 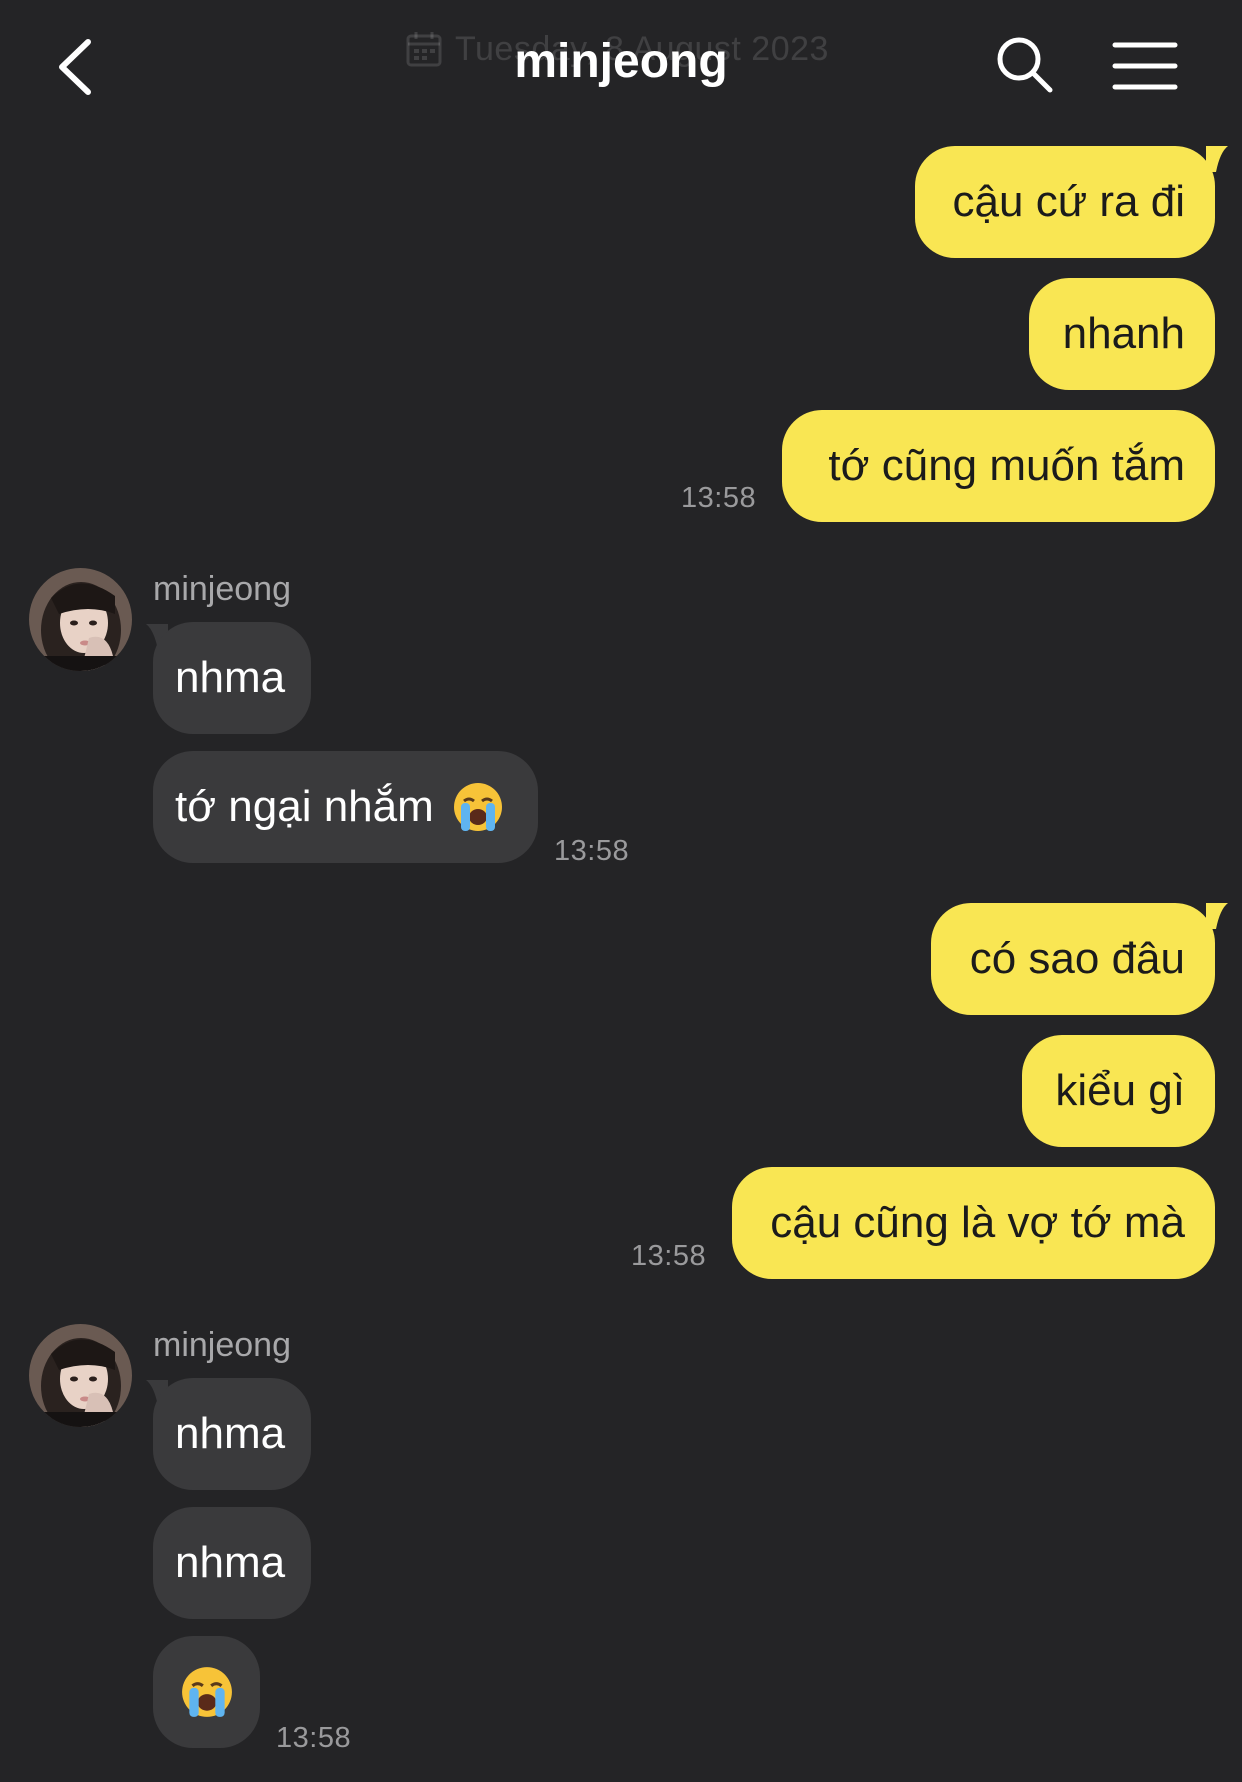 I want to click on search-icon, so click(x=1025, y=65).